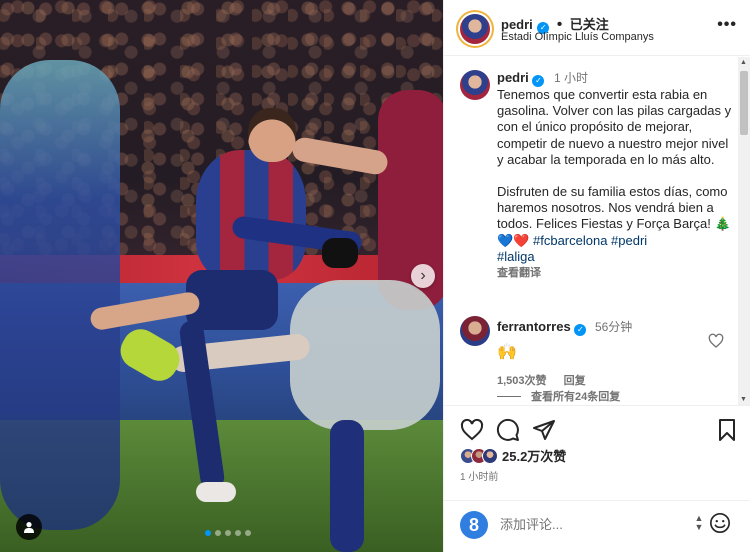 The image size is (750, 552). What do you see at coordinates (613, 327) in the screenshot?
I see `comment-time: 56分钟` at bounding box center [613, 327].